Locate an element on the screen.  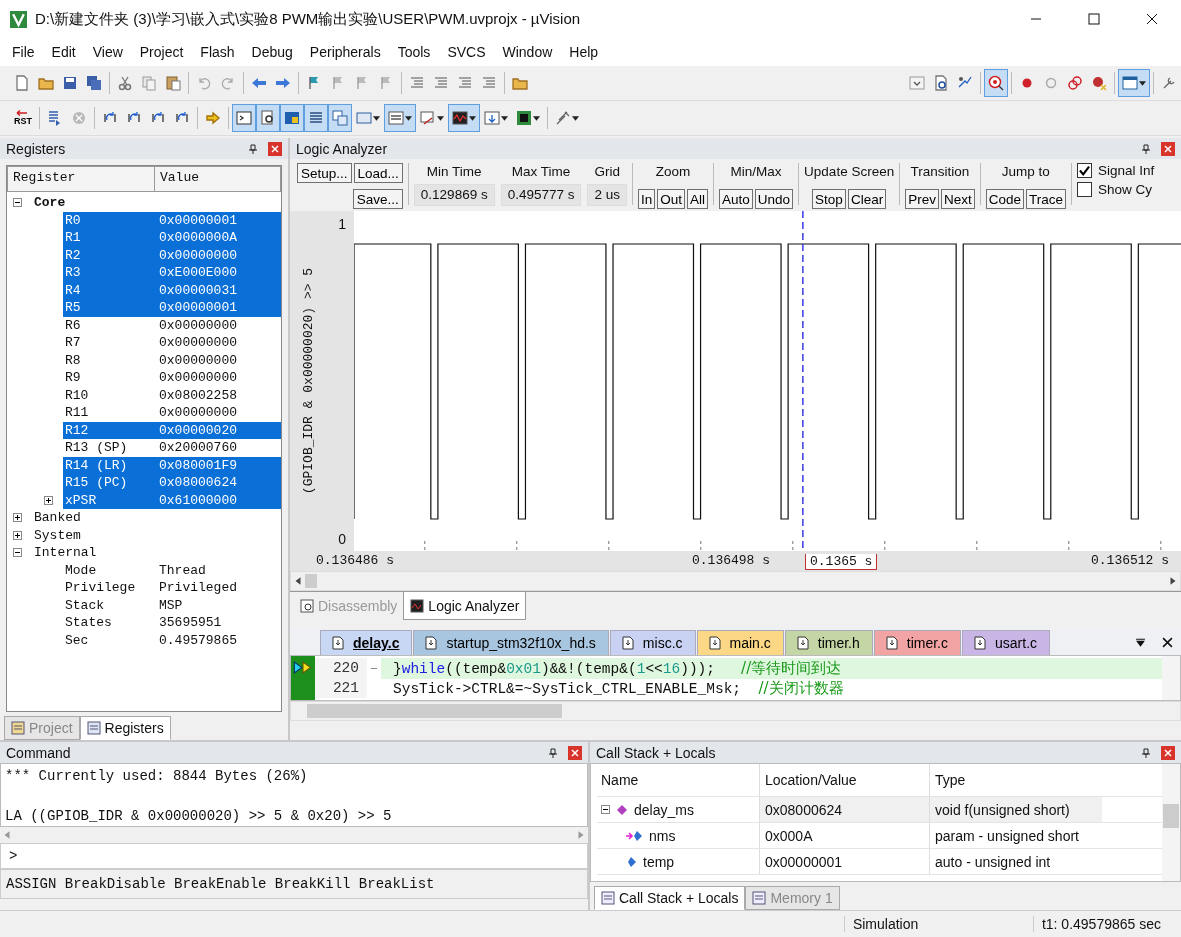
menu-item: Project is located at coordinates (162, 52).